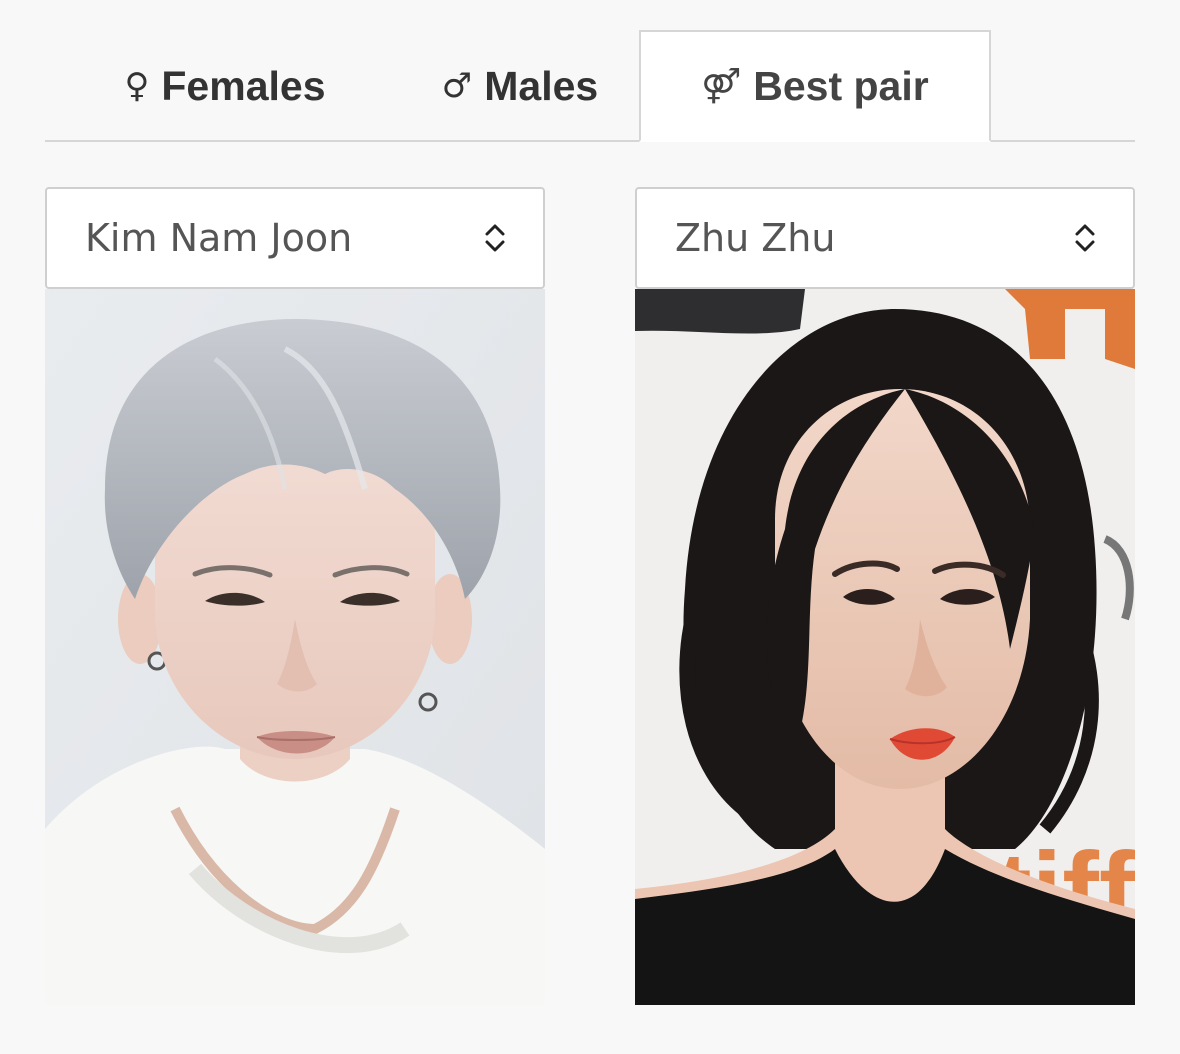  I want to click on right-person-select: Zhu Zhu, so click(885, 238).